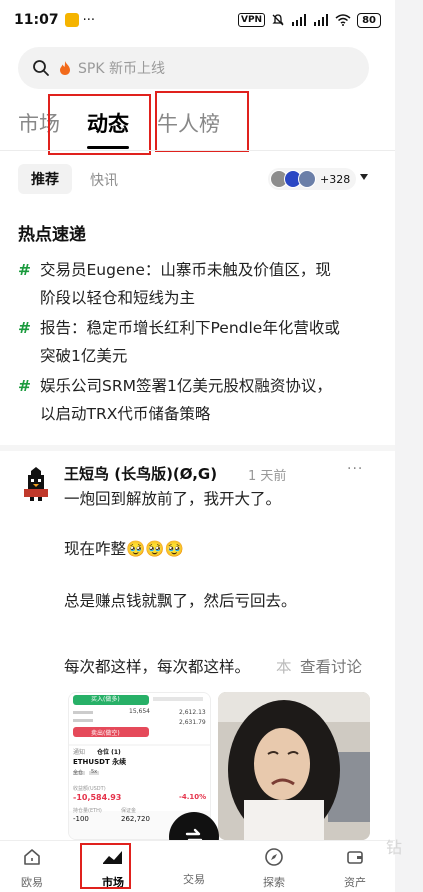  What do you see at coordinates (198, 284) in the screenshot?
I see `hot-topic-item: # 交易员Eugene：山寨币未触及价值区，现 阶段以轻仓和短线为主` at bounding box center [198, 284].